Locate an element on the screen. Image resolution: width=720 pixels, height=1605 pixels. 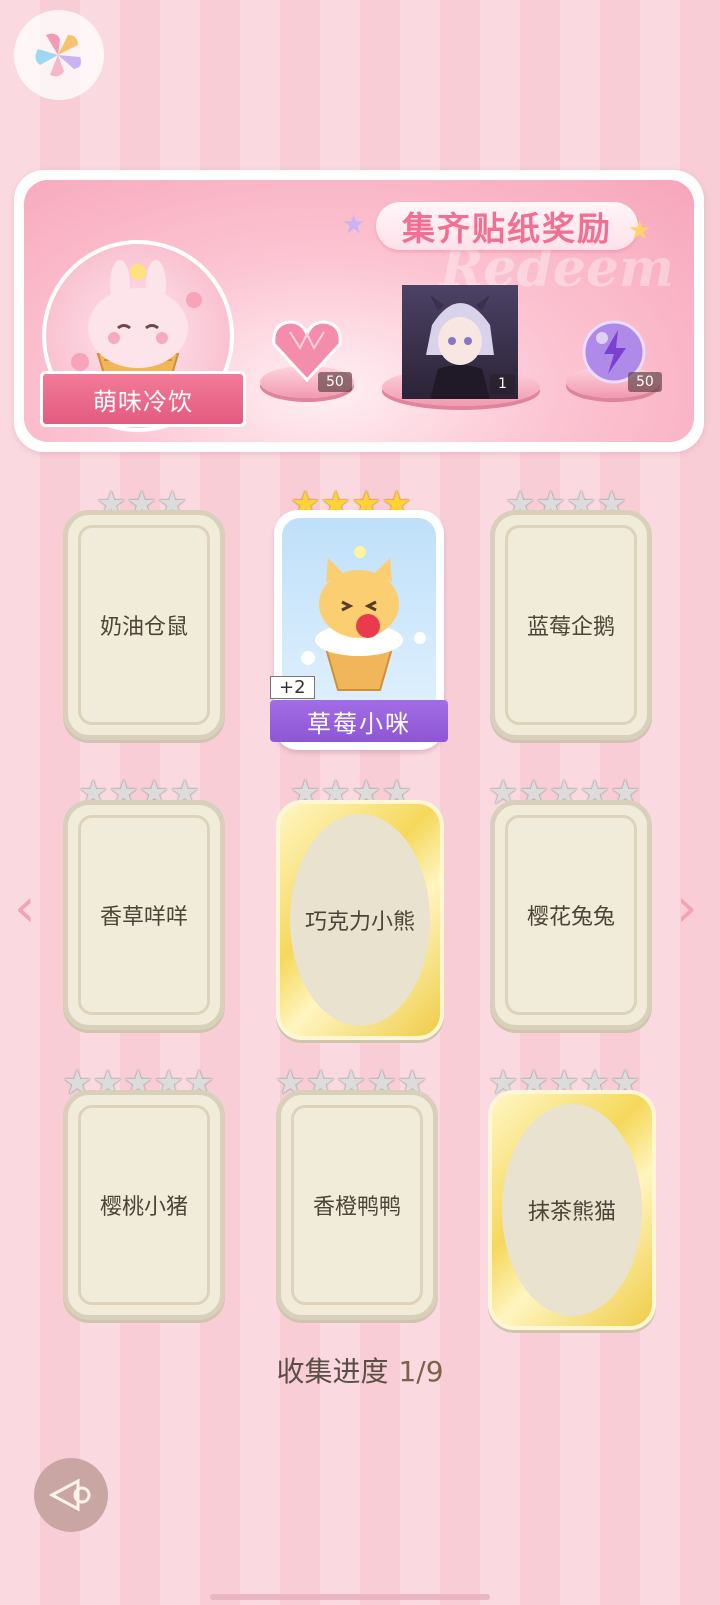
sticker-name: 奶油仓鼠 is located at coordinates (143, 627).